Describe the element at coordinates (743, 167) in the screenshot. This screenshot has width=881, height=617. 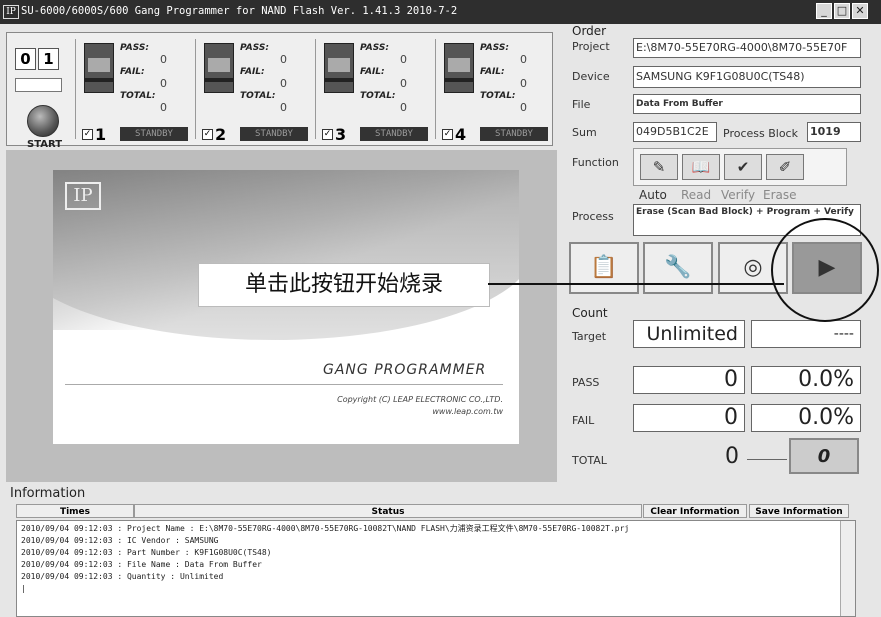
I see `verify-icon: ✔` at that location.